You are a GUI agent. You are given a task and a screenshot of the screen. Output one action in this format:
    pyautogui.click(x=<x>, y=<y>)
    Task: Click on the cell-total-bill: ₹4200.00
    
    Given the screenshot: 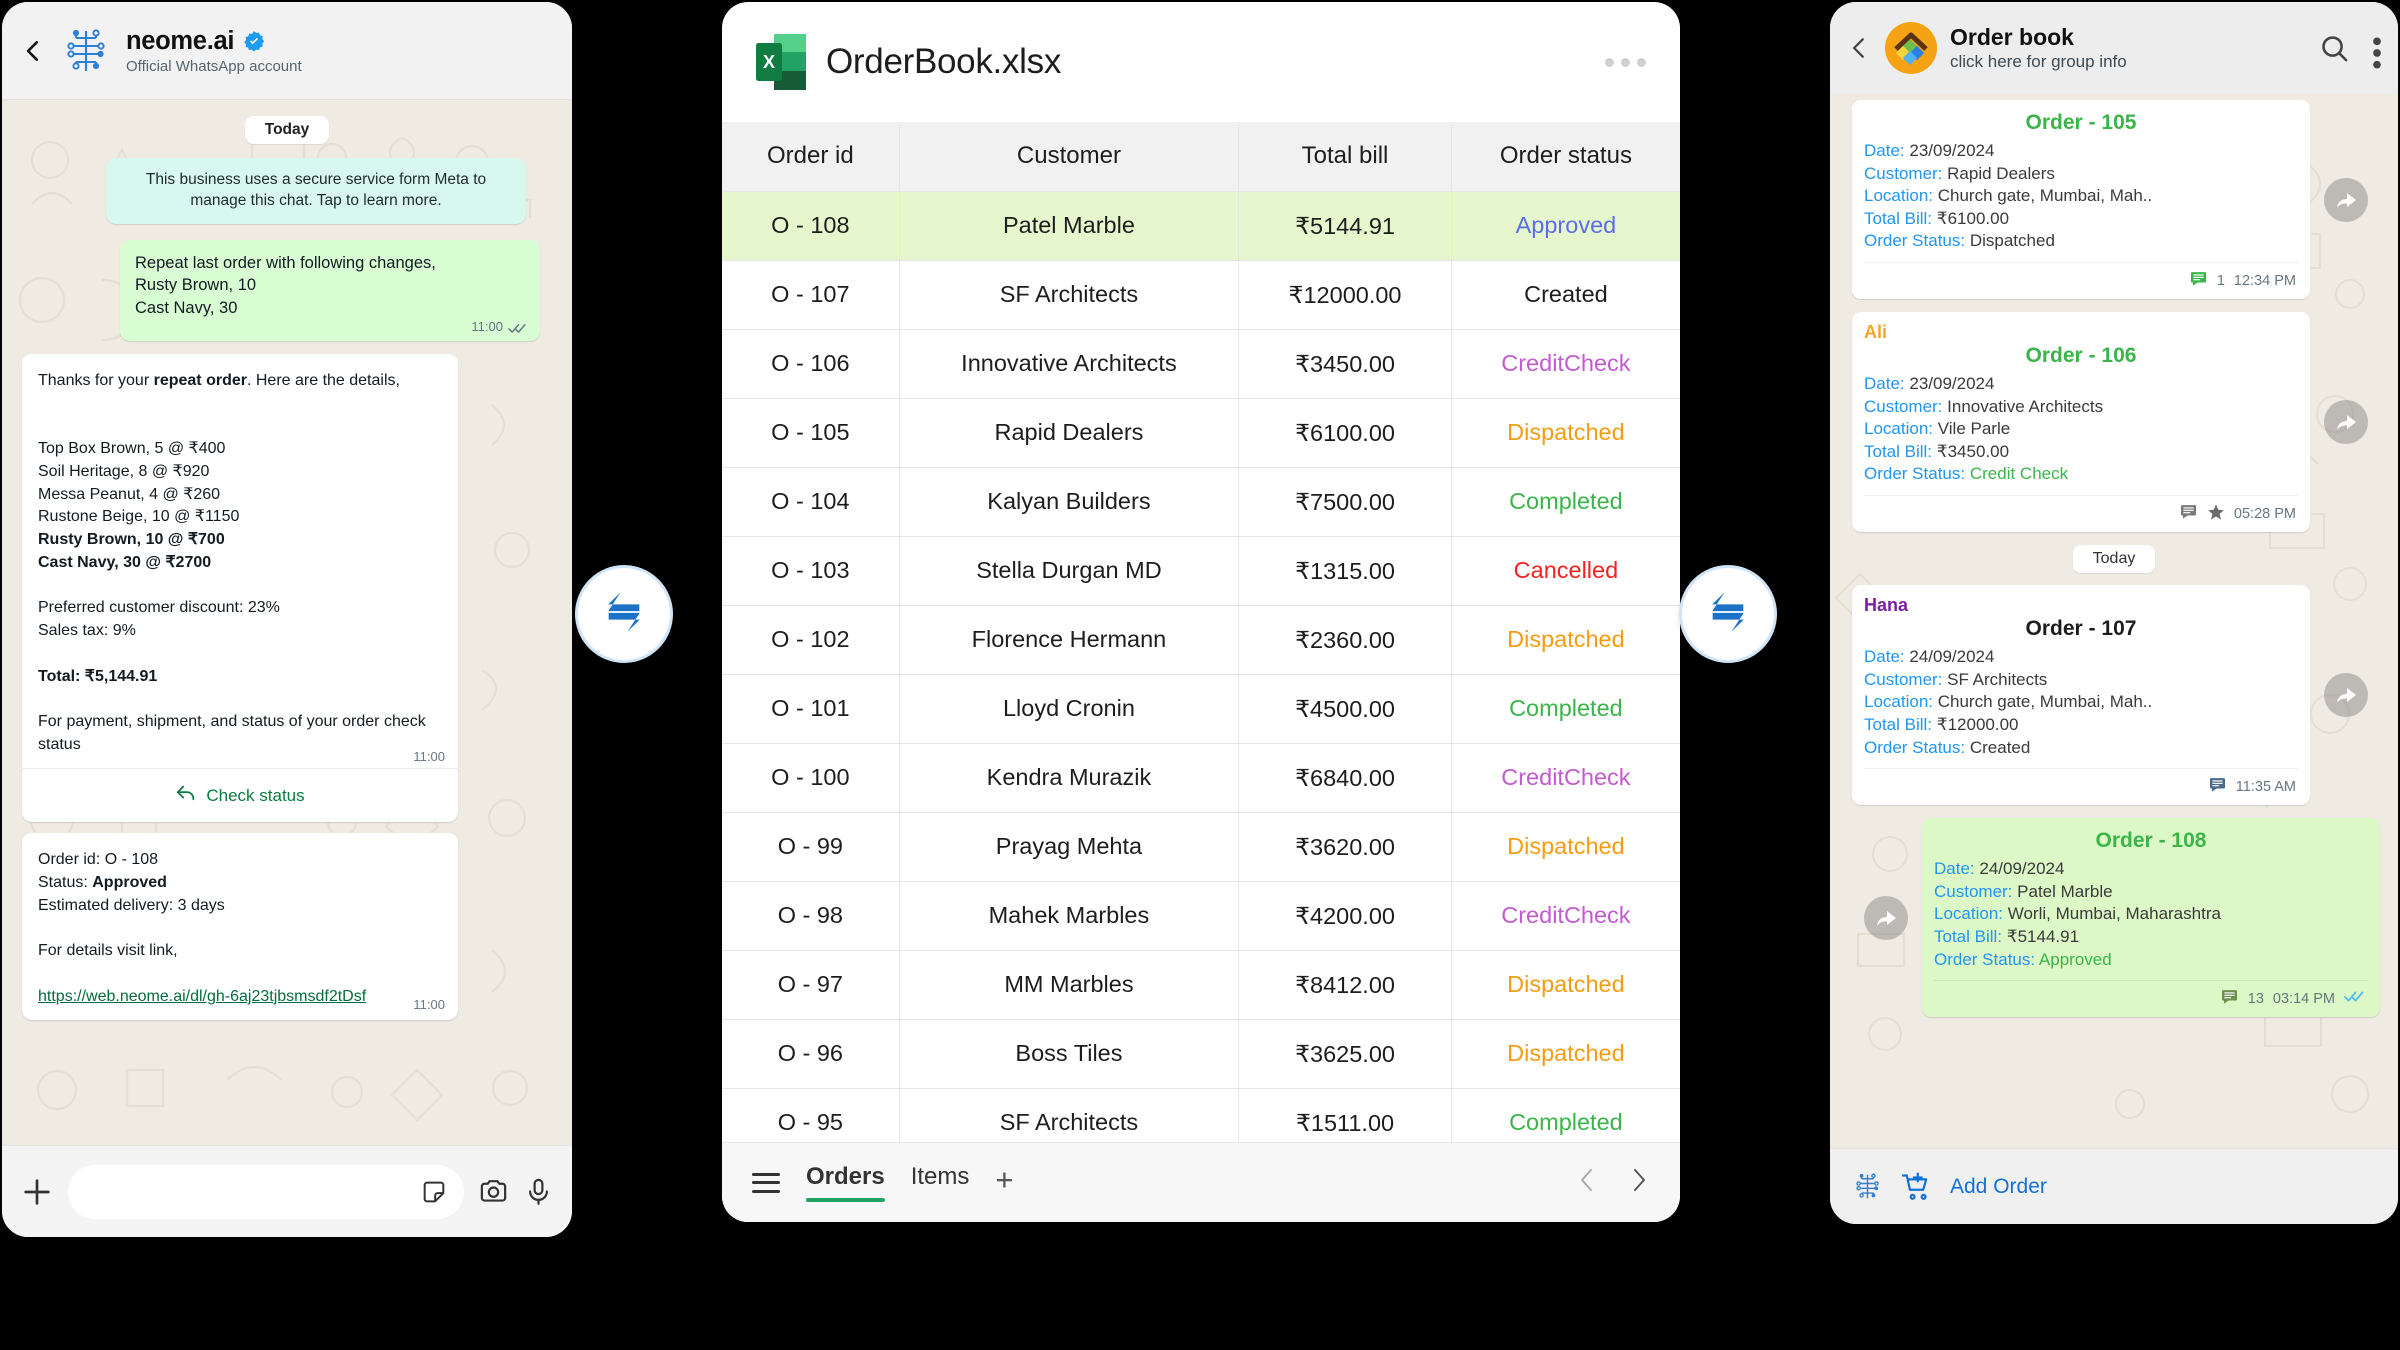 What is the action you would take?
    pyautogui.click(x=1345, y=915)
    